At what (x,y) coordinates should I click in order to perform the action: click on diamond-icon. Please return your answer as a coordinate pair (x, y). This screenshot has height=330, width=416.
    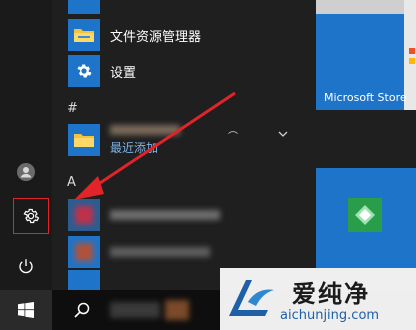
    Looking at the image, I should click on (365, 215).